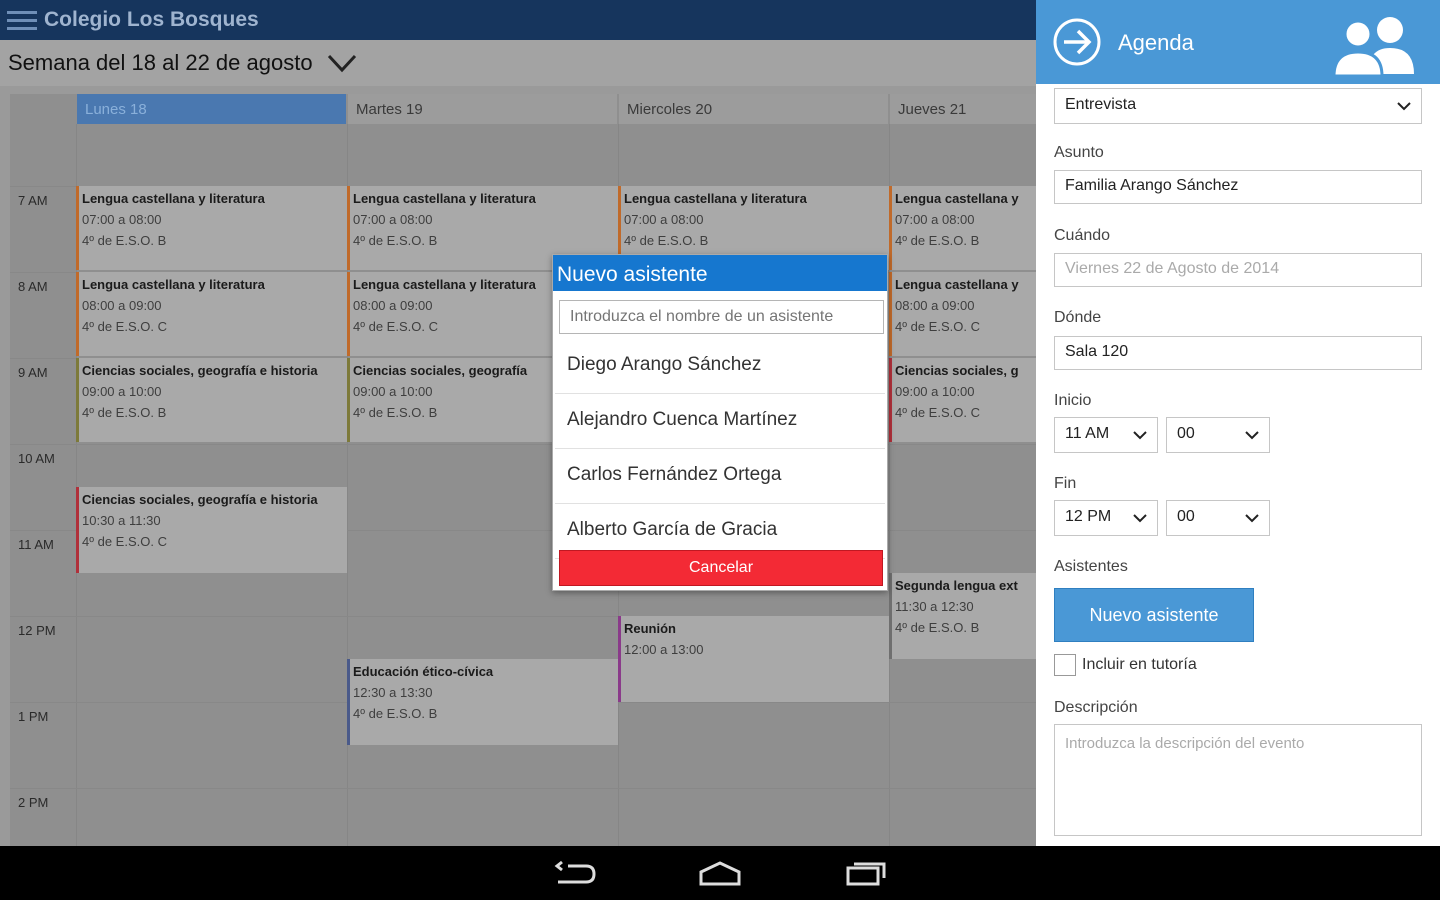 This screenshot has width=1440, height=900. I want to click on event-time: 12:00 a 13:00, so click(664, 649).